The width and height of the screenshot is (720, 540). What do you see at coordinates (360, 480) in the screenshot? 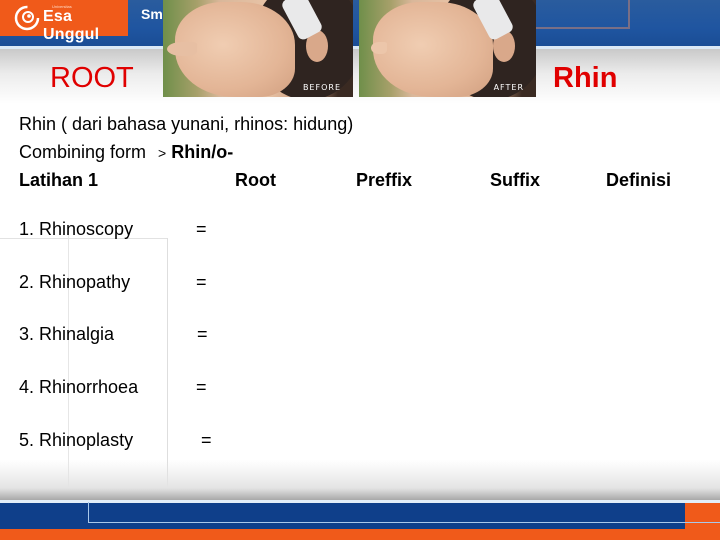
I see `bottom-shade` at bounding box center [360, 480].